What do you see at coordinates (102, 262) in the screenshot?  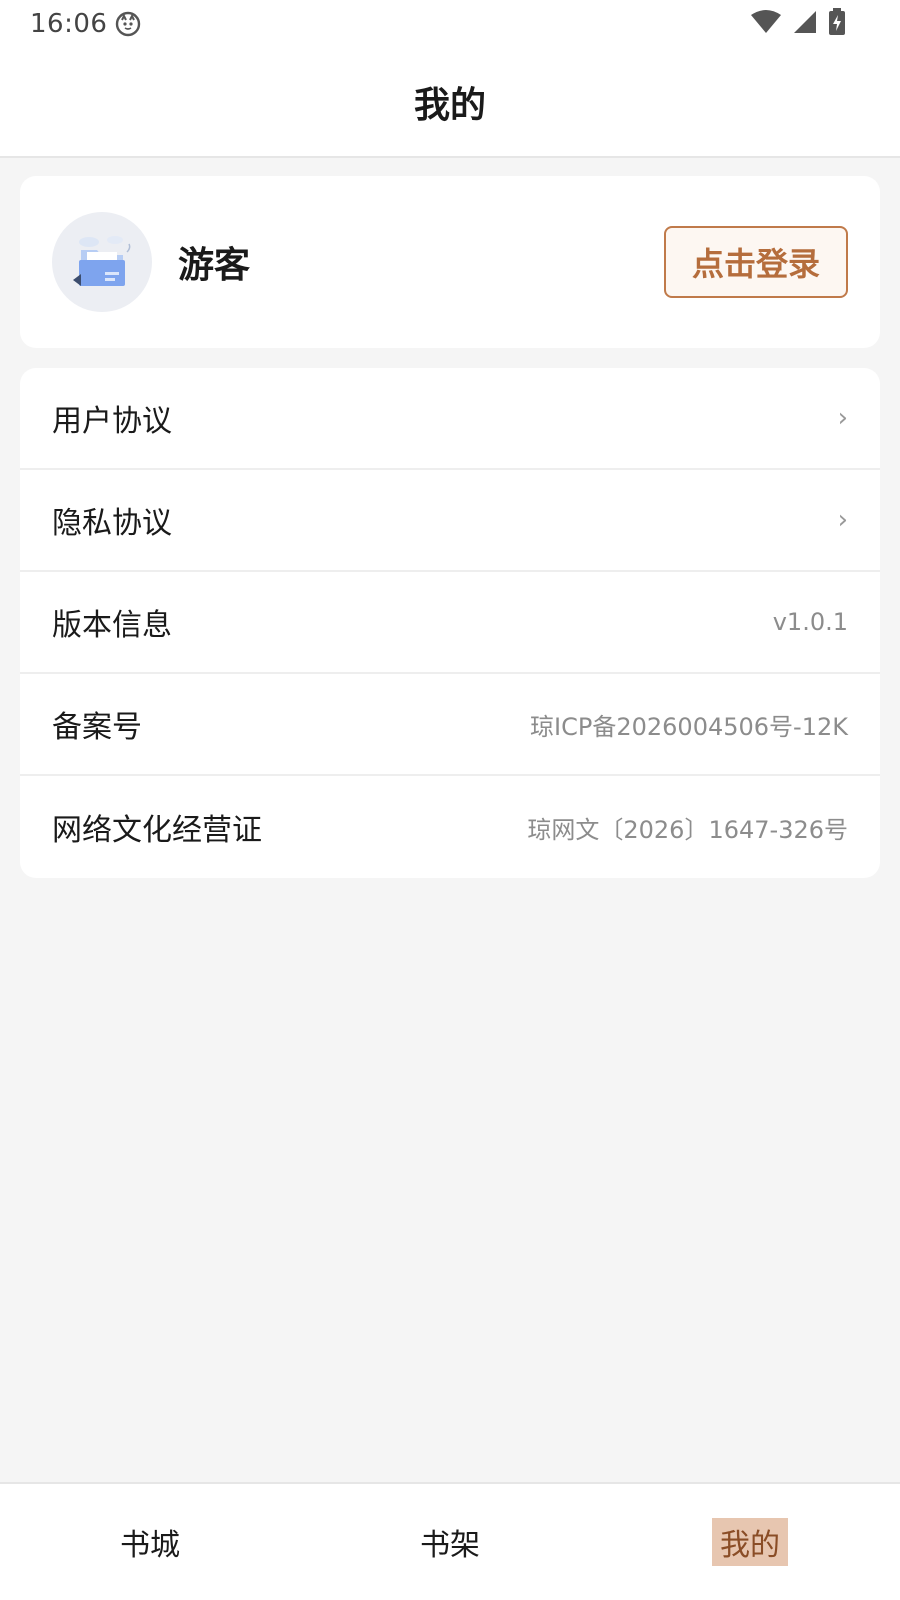 I see `folder-avatar-icon` at bounding box center [102, 262].